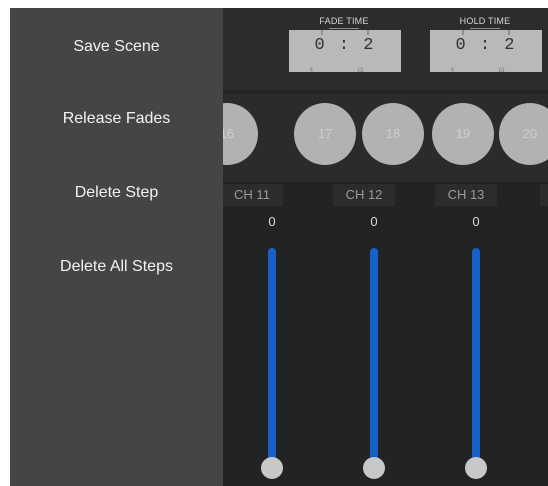  What do you see at coordinates (466, 195) in the screenshot?
I see `channel-label-13: CH 13` at bounding box center [466, 195].